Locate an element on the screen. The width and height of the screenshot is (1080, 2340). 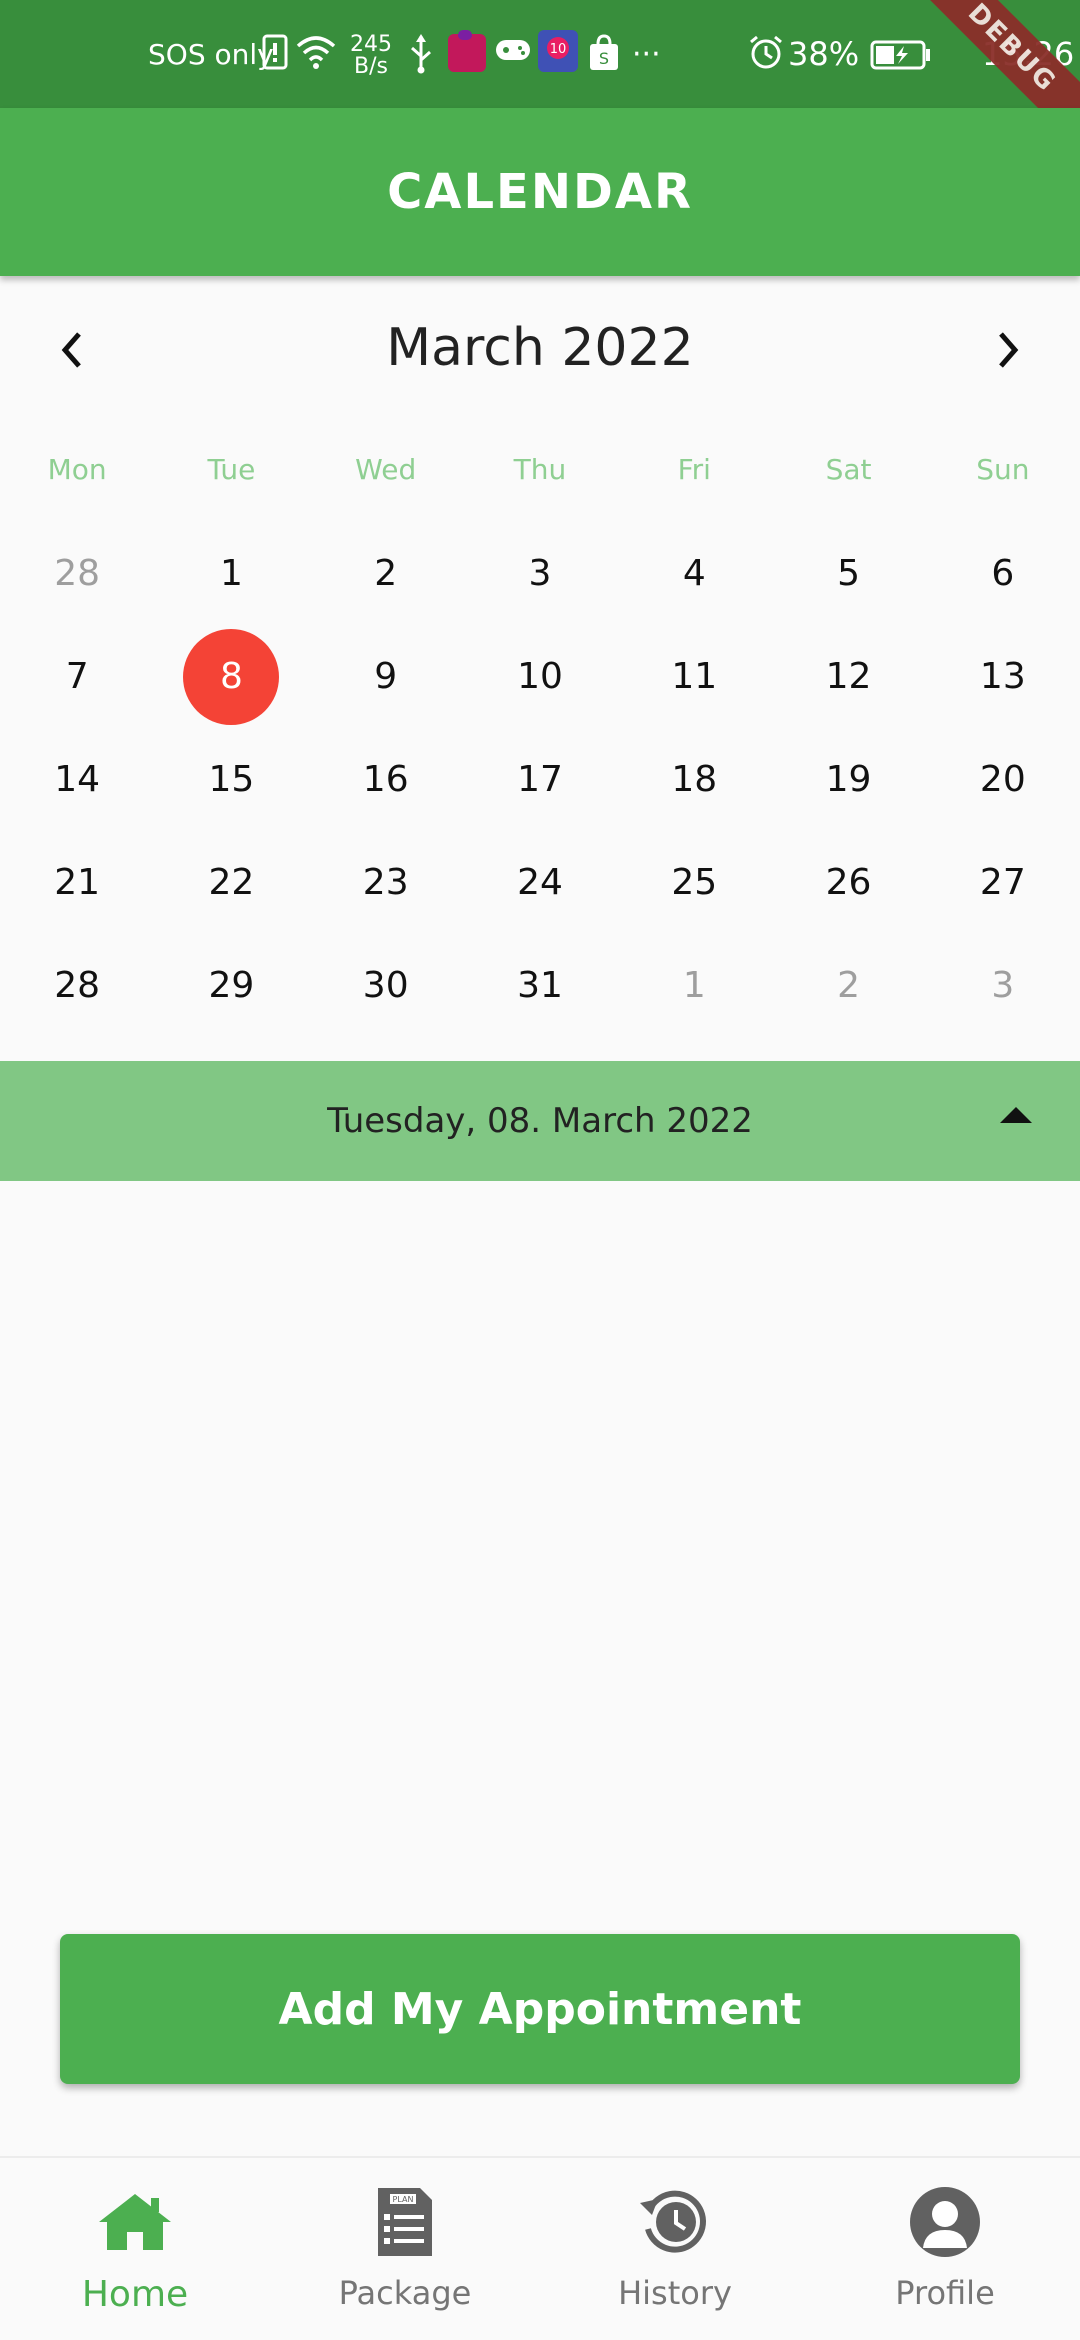
day-cell: 25 is located at coordinates (694, 882).